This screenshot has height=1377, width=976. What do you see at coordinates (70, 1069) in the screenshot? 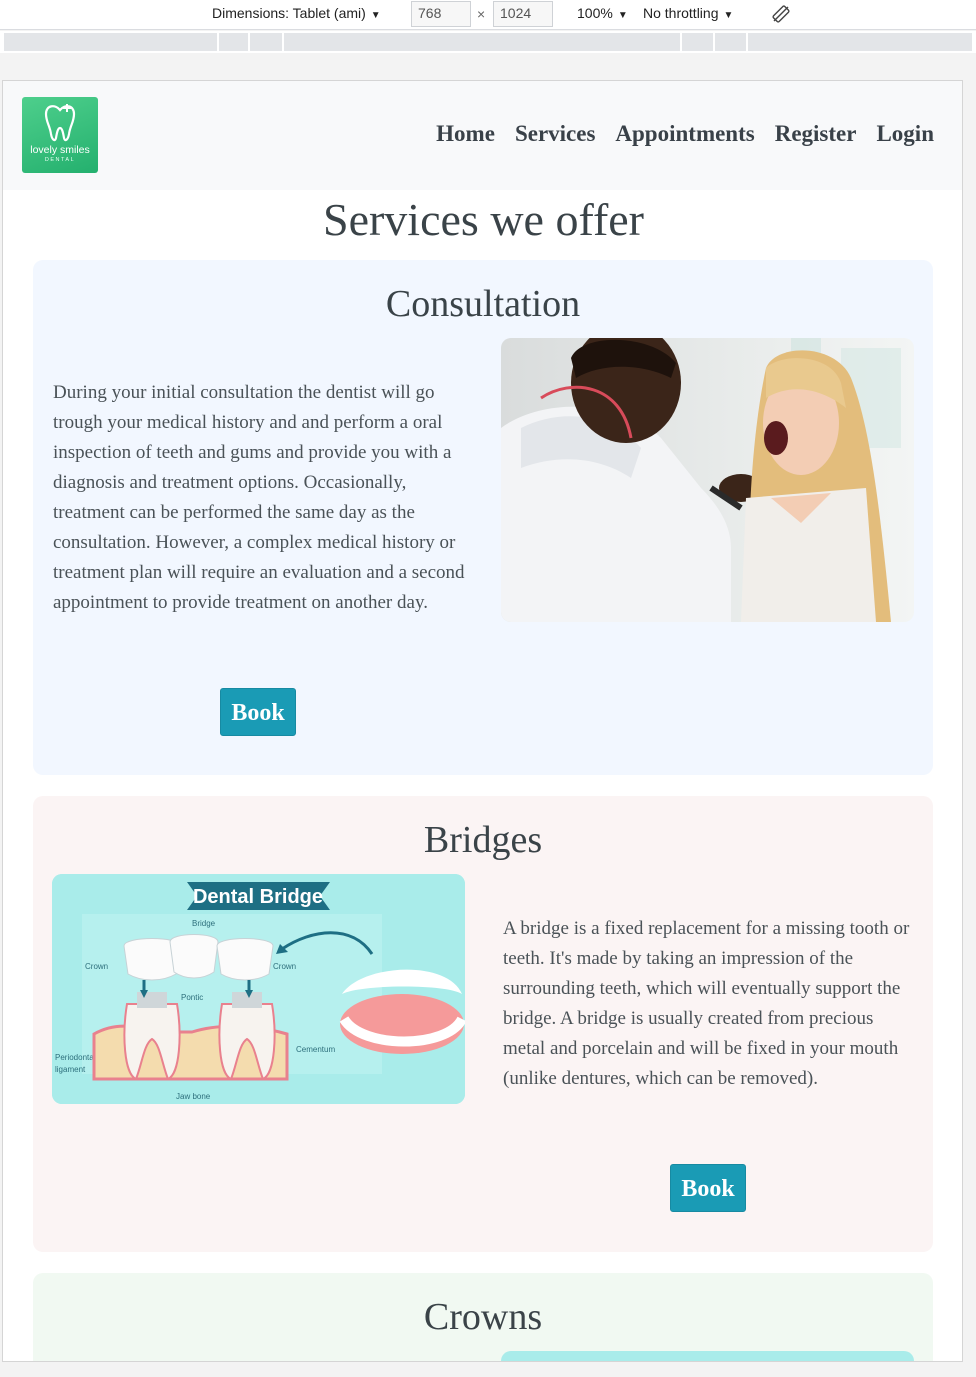
I see `label-ligament: ligament` at bounding box center [70, 1069].